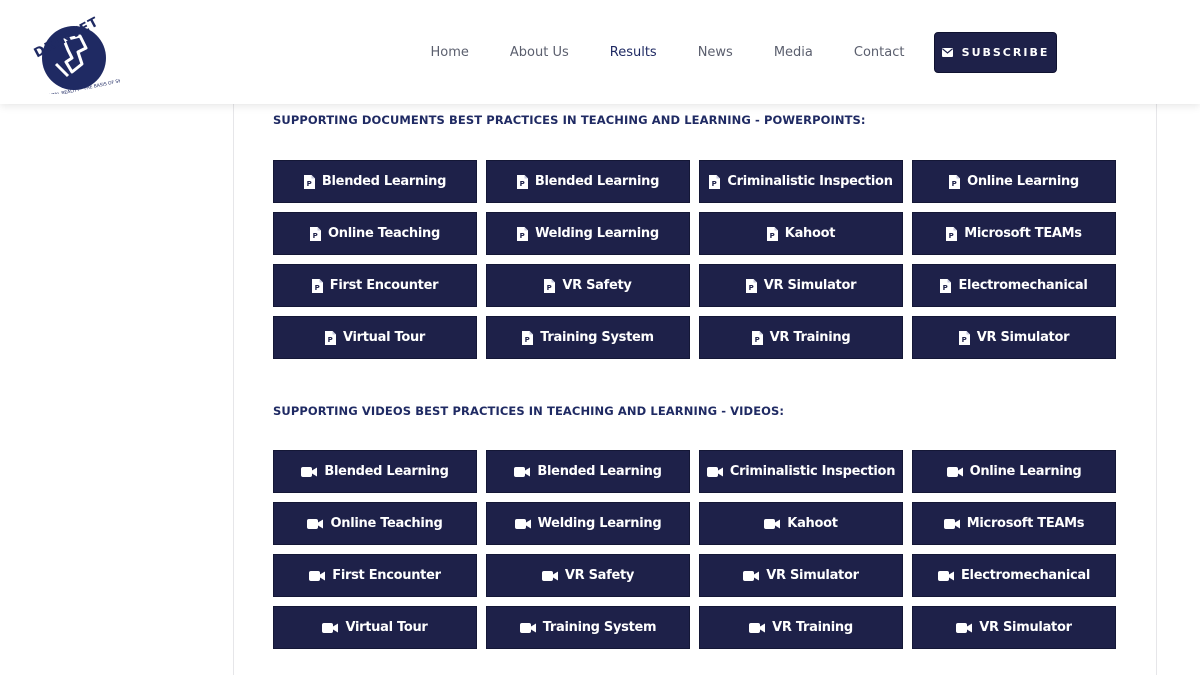 This screenshot has height=675, width=1200. What do you see at coordinates (449, 52) in the screenshot?
I see `nav-home: Home` at bounding box center [449, 52].